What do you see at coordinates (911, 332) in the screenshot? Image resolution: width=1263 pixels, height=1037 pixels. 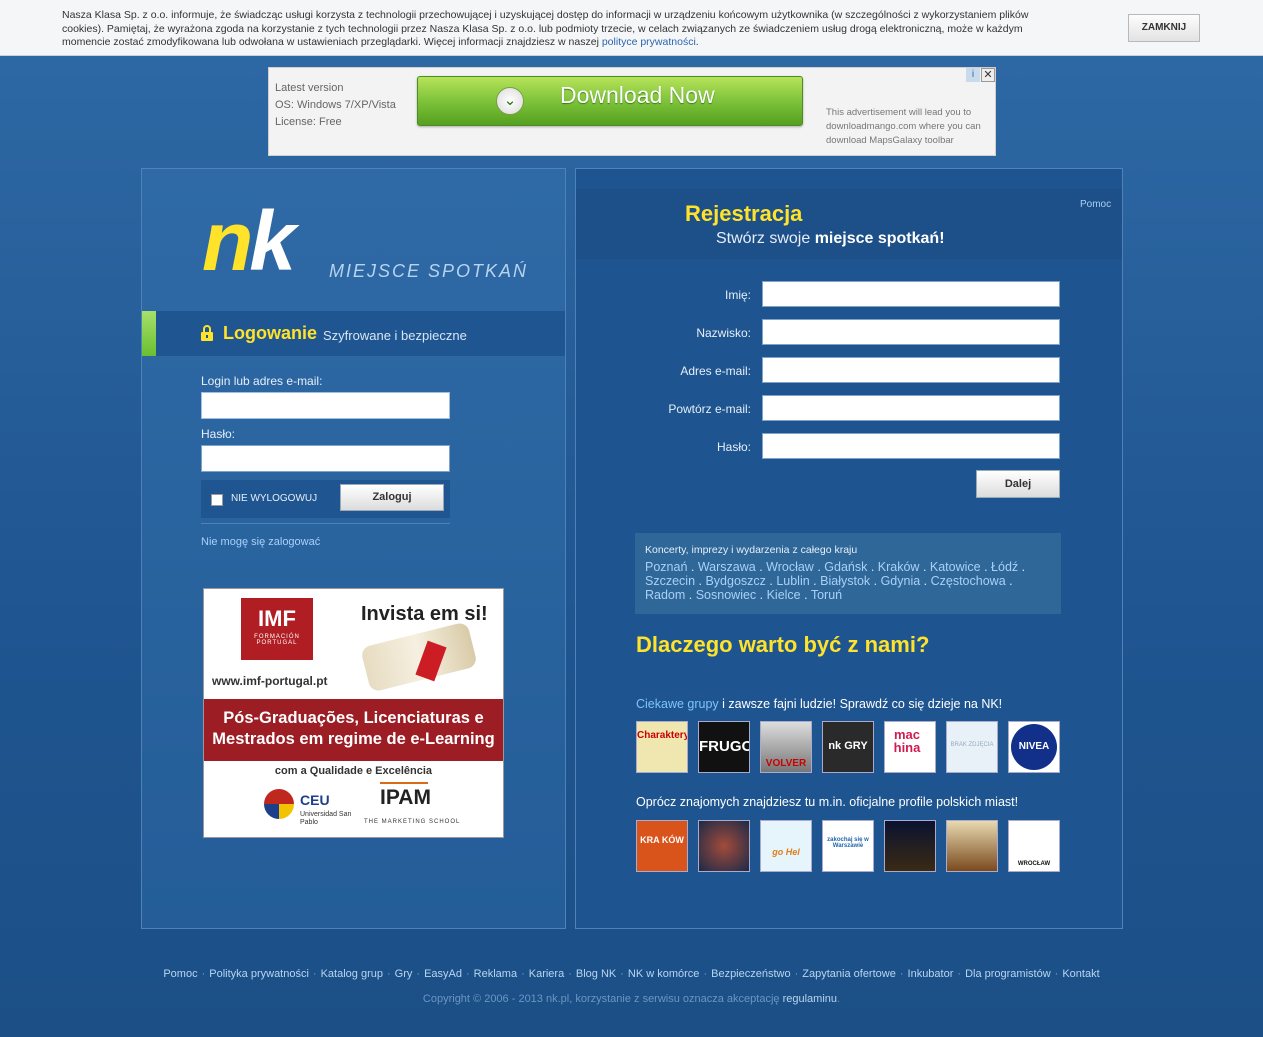 I see `last-name-input` at bounding box center [911, 332].